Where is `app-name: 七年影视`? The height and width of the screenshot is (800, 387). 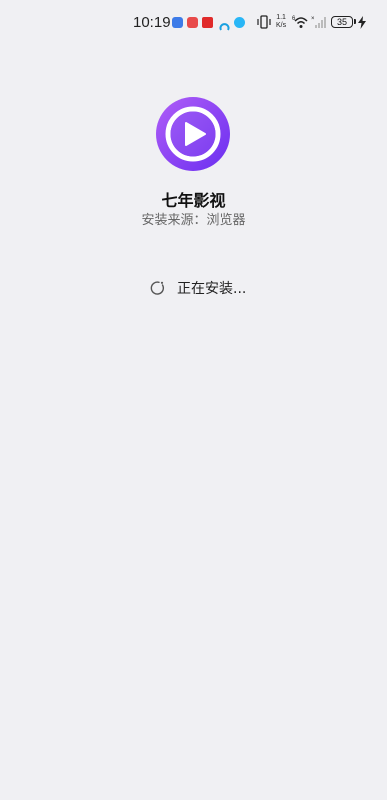 app-name: 七年影视 is located at coordinates (193, 200).